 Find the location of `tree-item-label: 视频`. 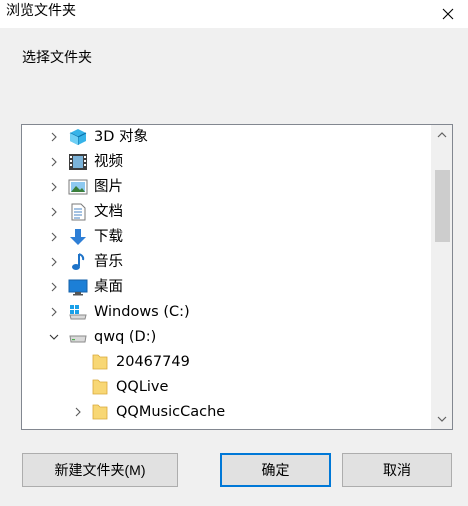

tree-item-label: 视频 is located at coordinates (108, 162).